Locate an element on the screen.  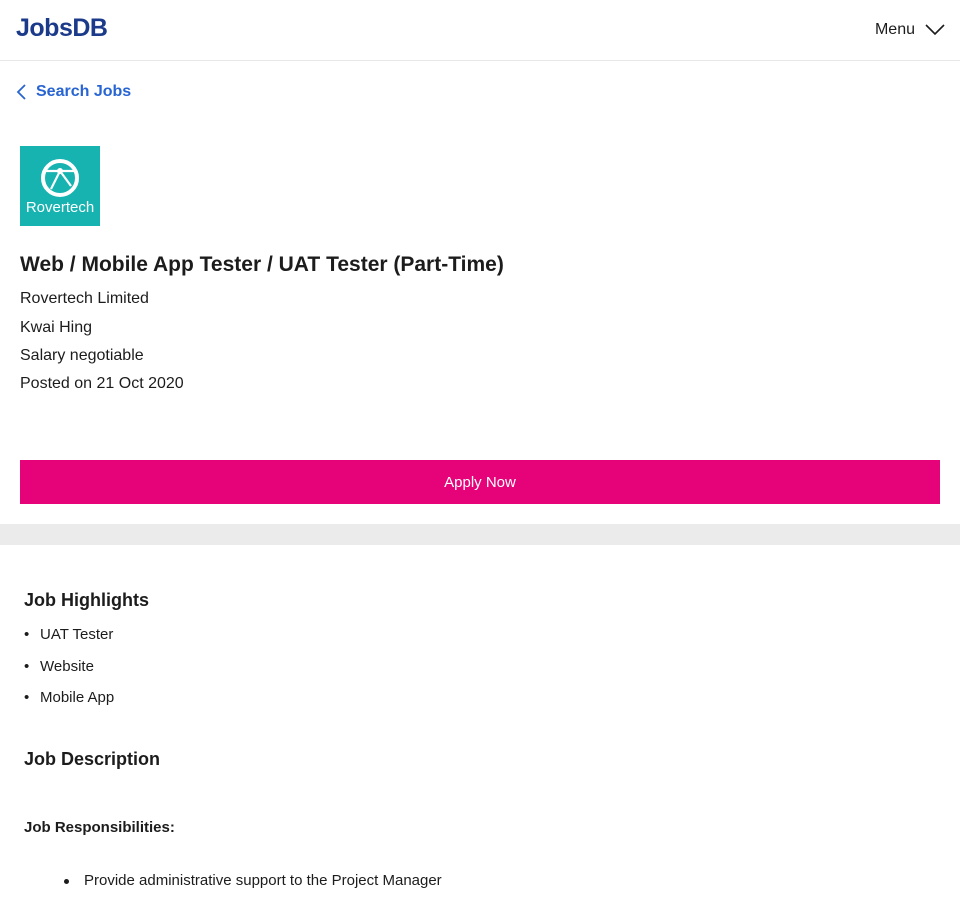
company-logo-text: Rovertech is located at coordinates (60, 207).